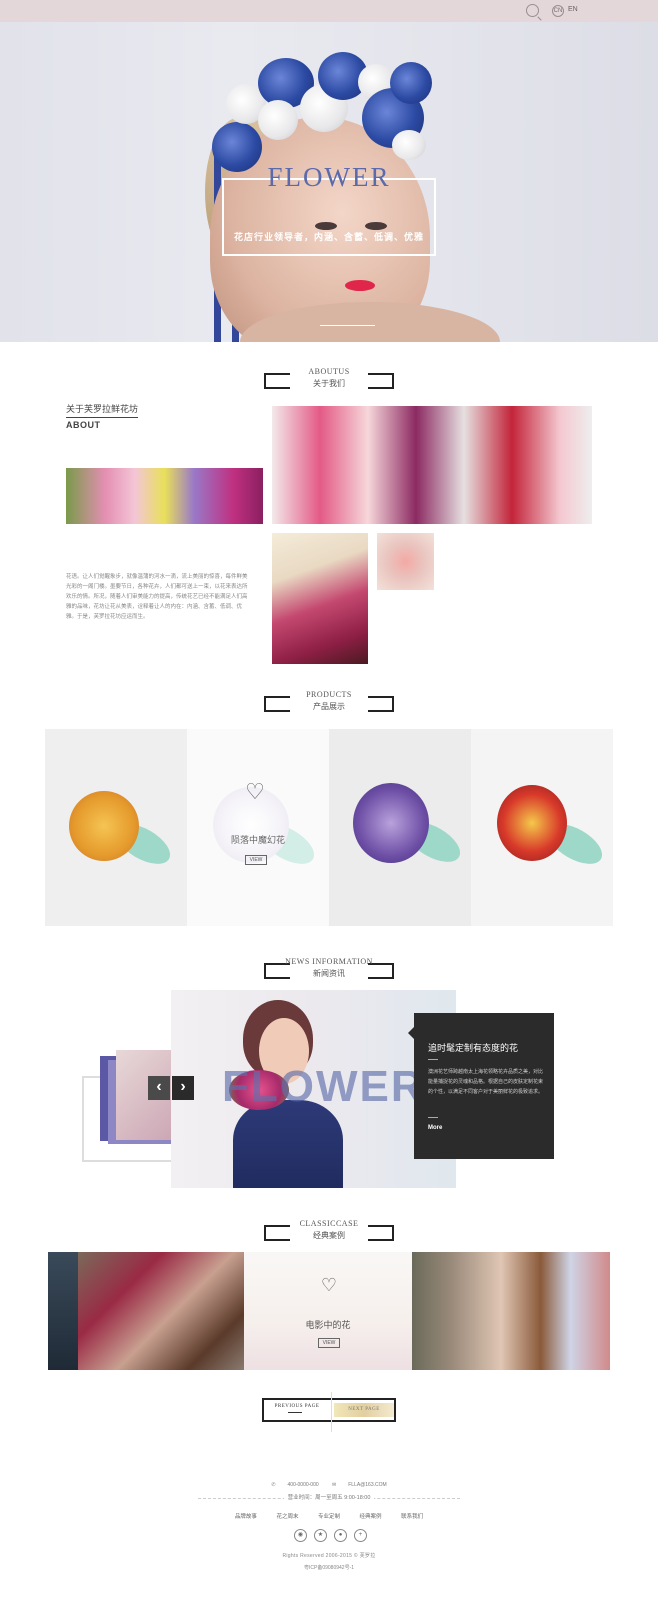  I want to click on wechat-icon: ●, so click(340, 1535).